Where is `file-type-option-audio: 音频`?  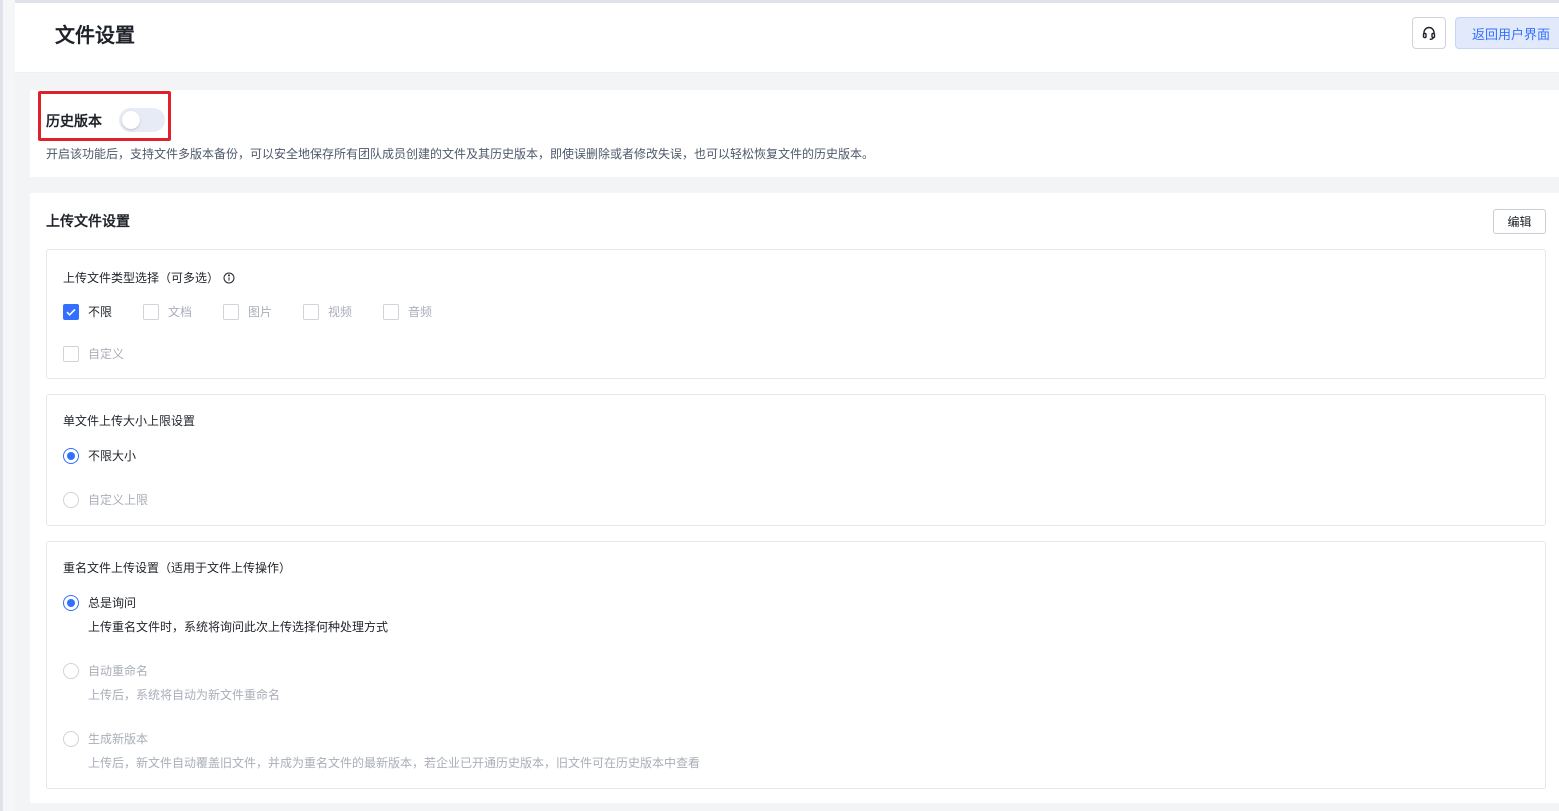
file-type-option-audio: 音频 is located at coordinates (407, 311).